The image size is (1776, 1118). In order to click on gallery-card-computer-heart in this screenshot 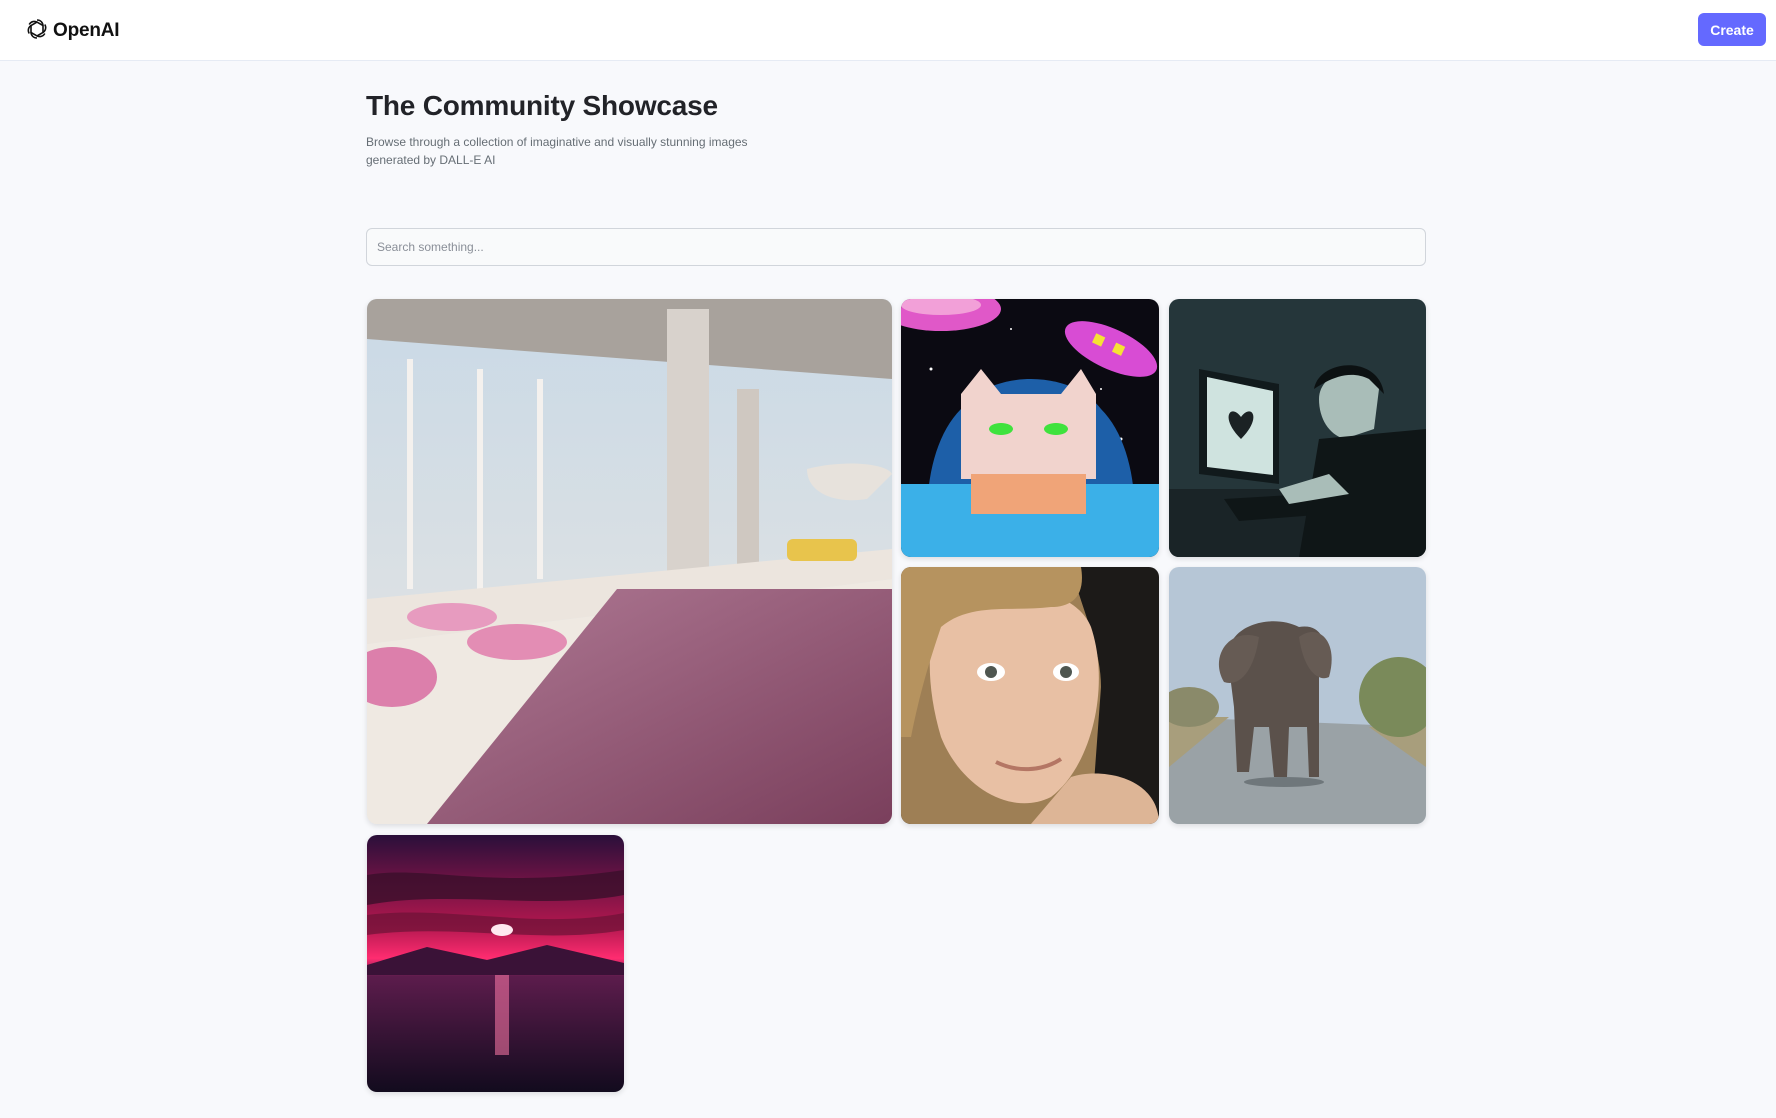, I will do `click(1297, 428)`.